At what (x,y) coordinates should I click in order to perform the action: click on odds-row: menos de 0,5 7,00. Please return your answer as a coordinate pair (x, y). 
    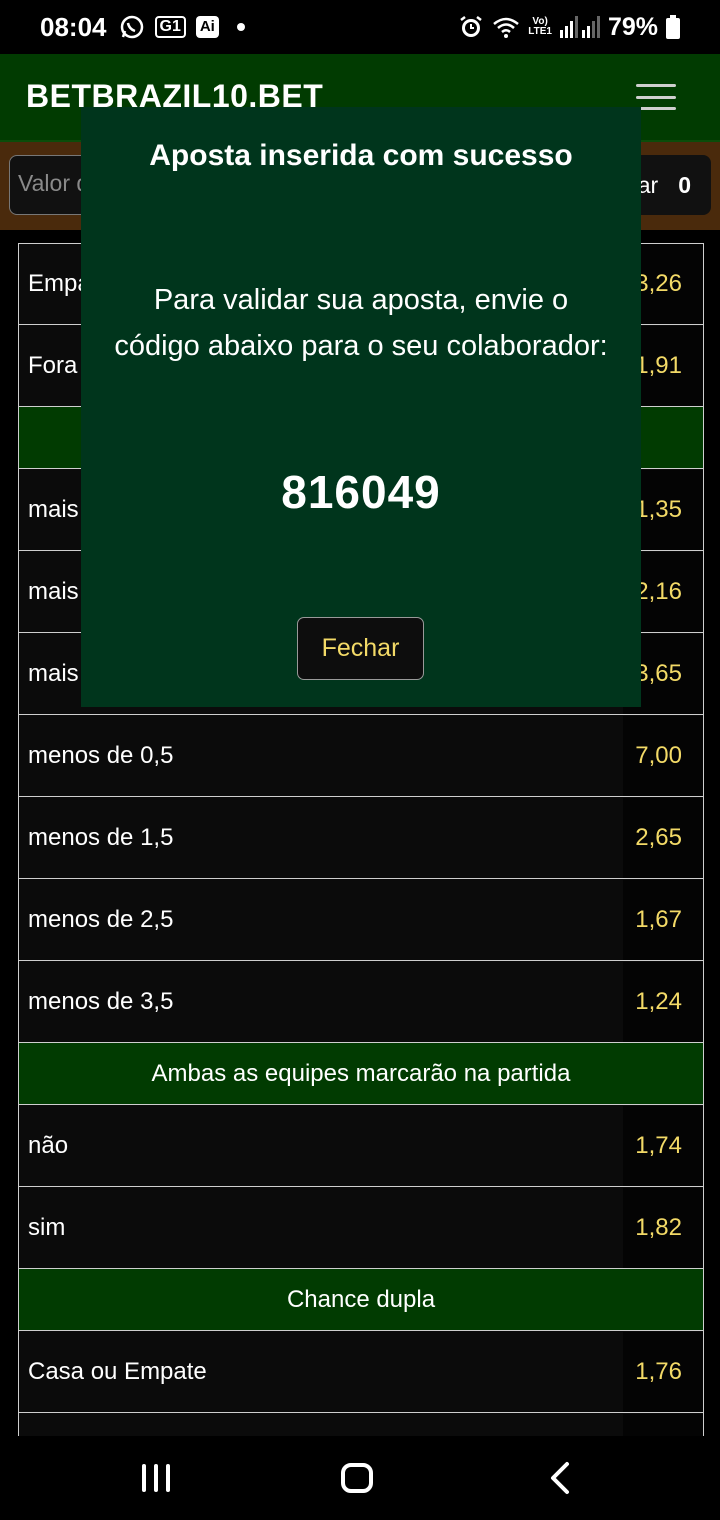
    Looking at the image, I should click on (361, 756).